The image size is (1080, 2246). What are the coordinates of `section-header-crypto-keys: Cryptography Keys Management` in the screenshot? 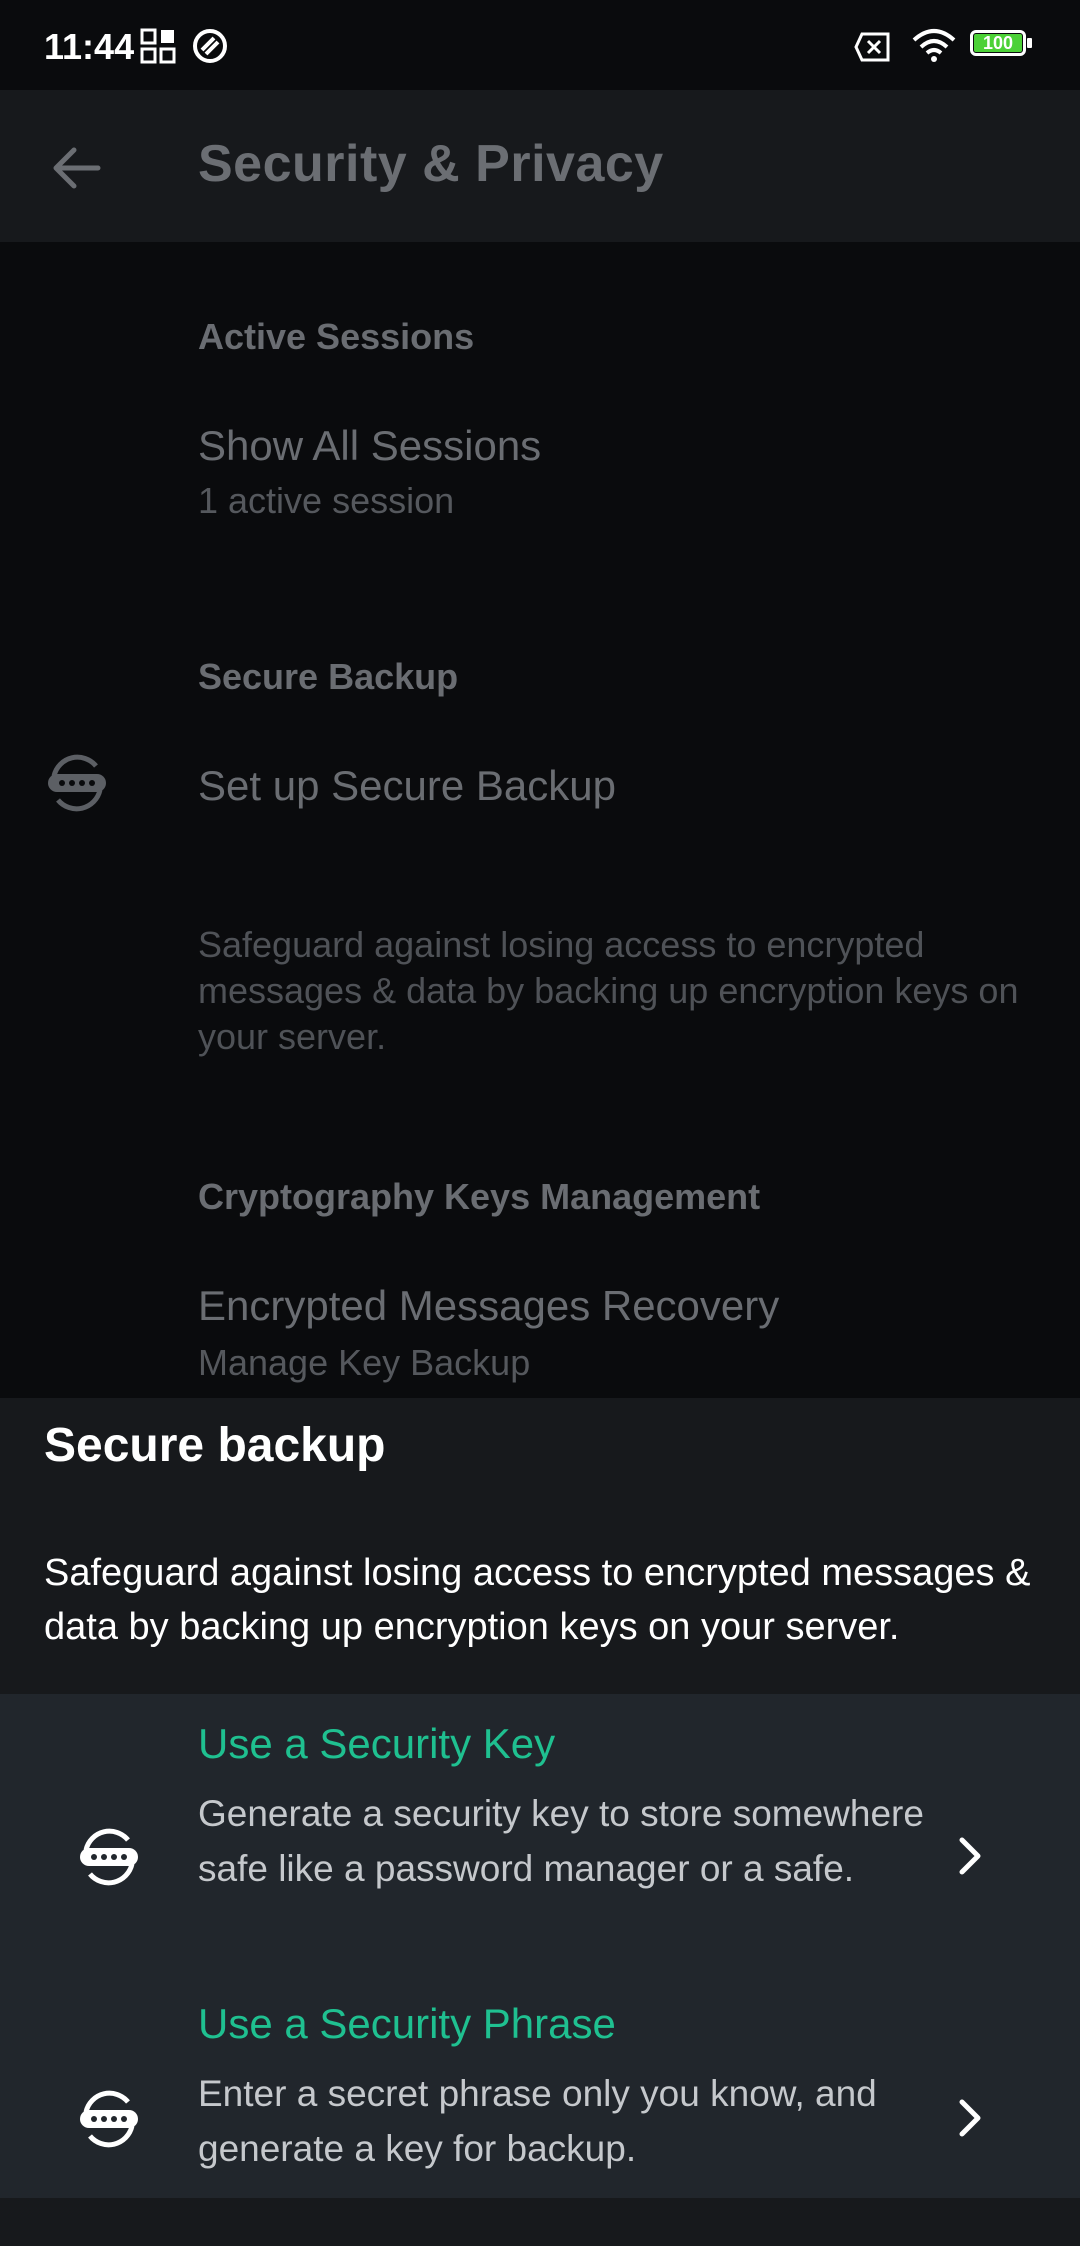 It's located at (479, 1196).